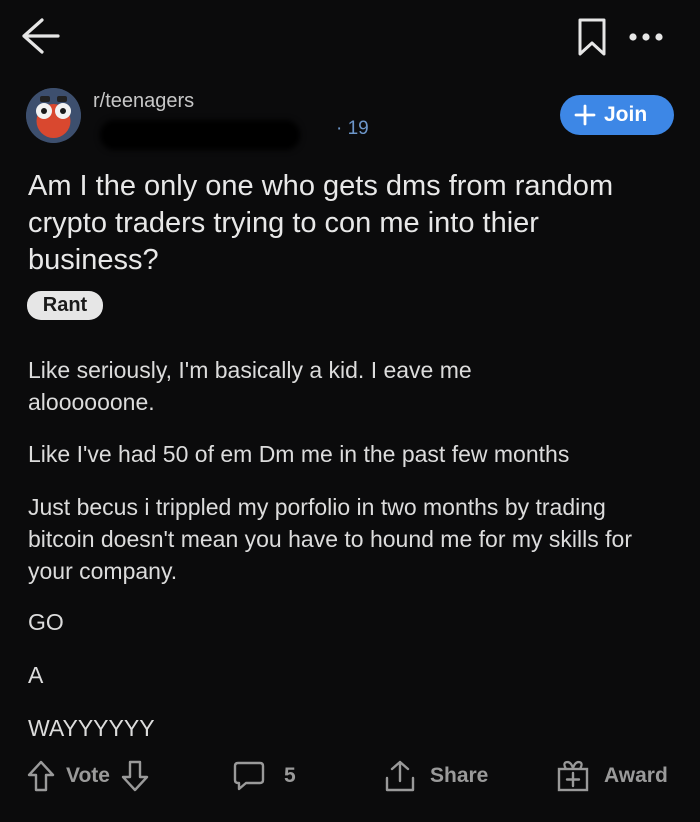  Describe the element at coordinates (636, 775) in the screenshot. I see `award-label: Award` at that location.